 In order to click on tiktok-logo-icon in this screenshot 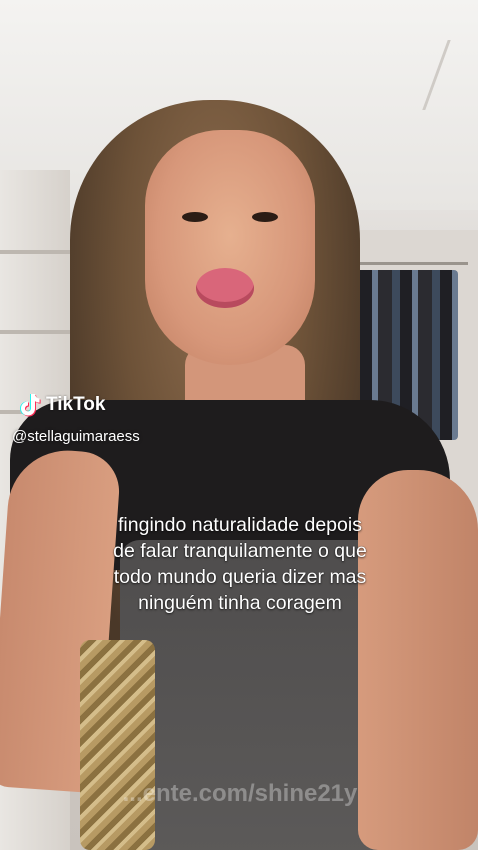, I will do `click(30, 405)`.